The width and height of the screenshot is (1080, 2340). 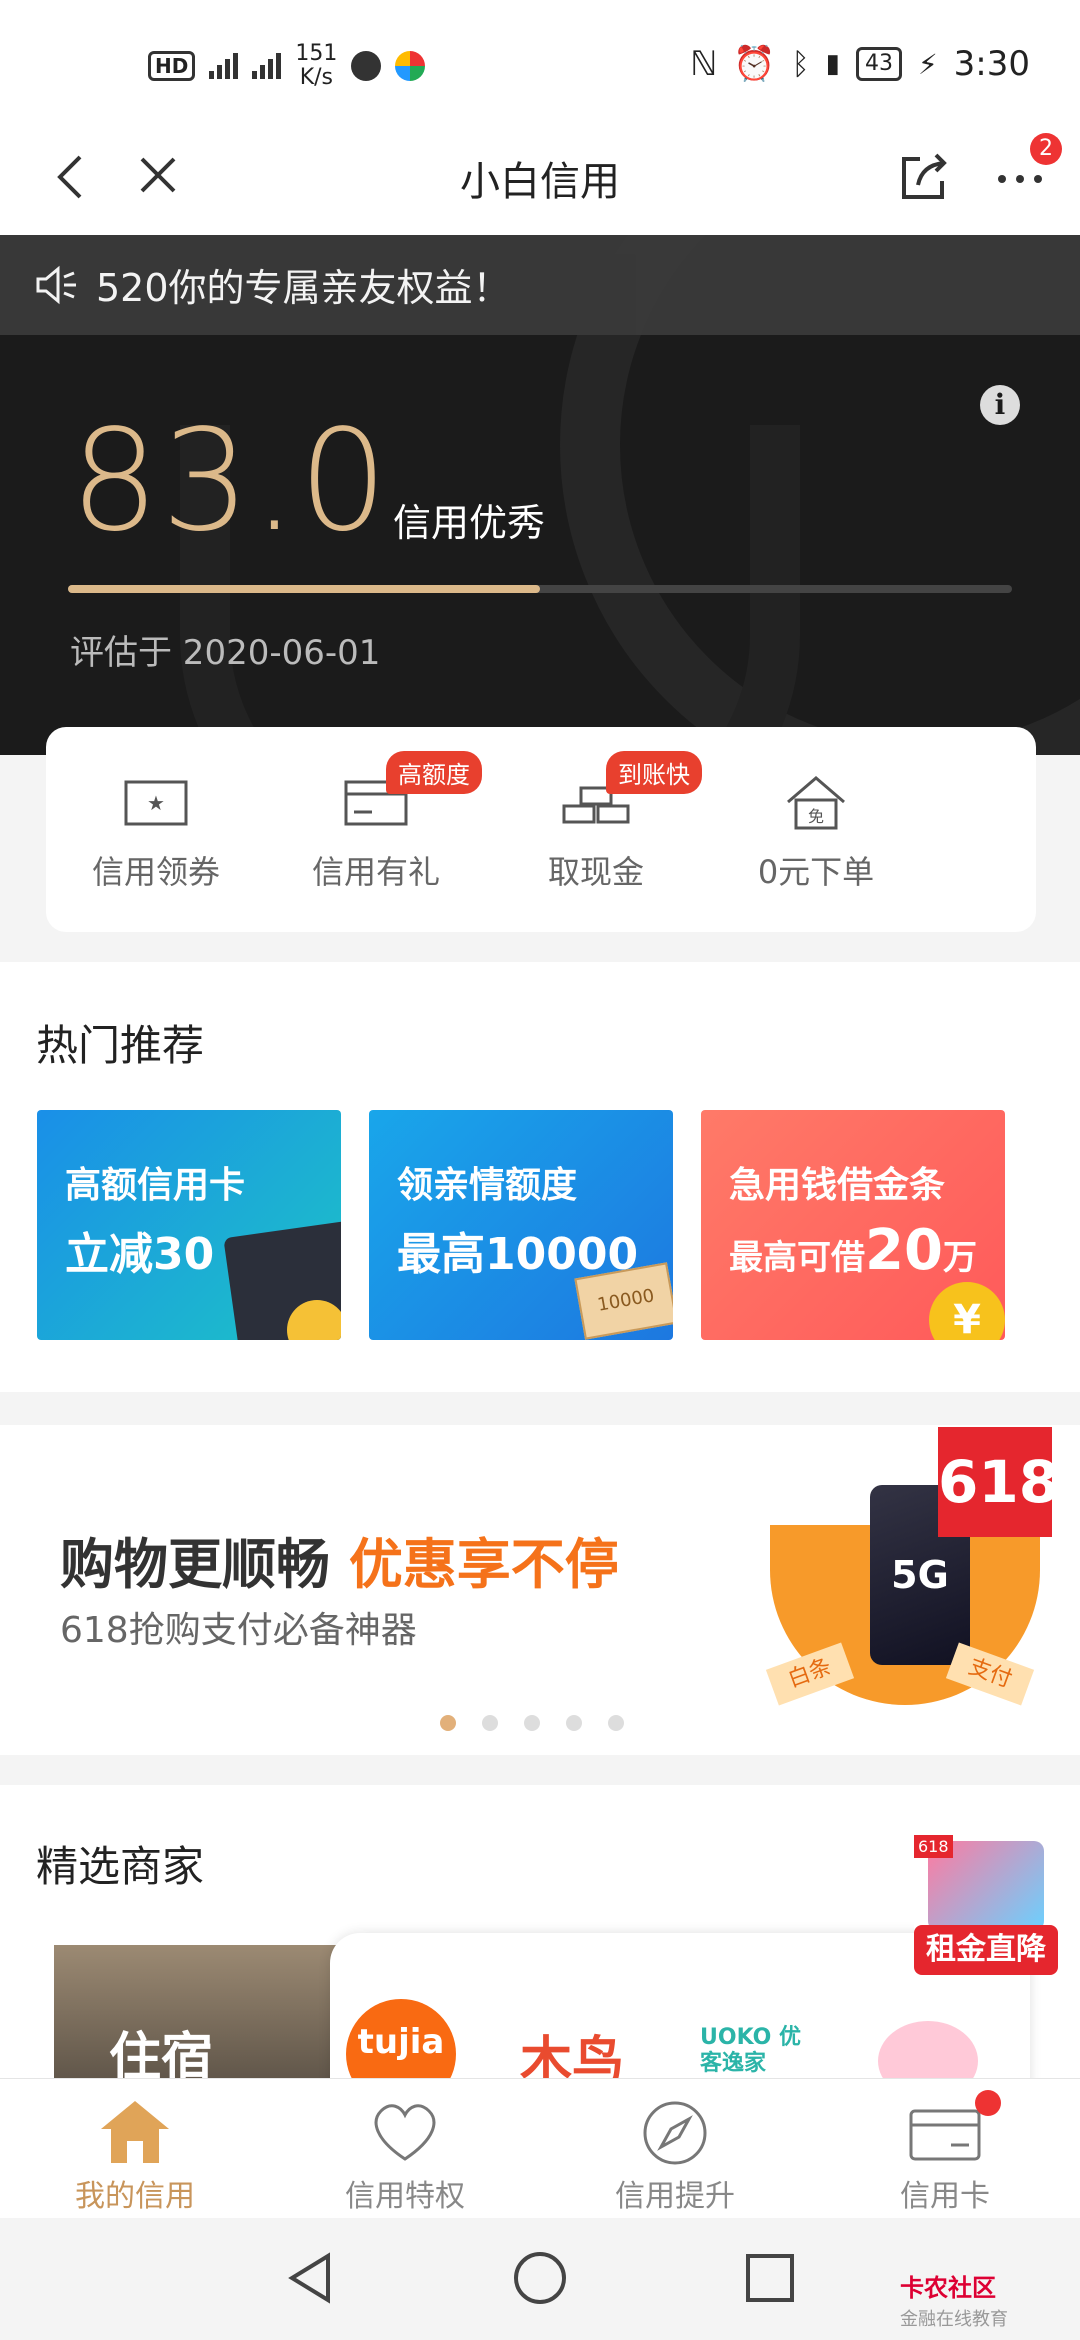 I want to click on credit-score: 83.0, so click(x=230, y=481).